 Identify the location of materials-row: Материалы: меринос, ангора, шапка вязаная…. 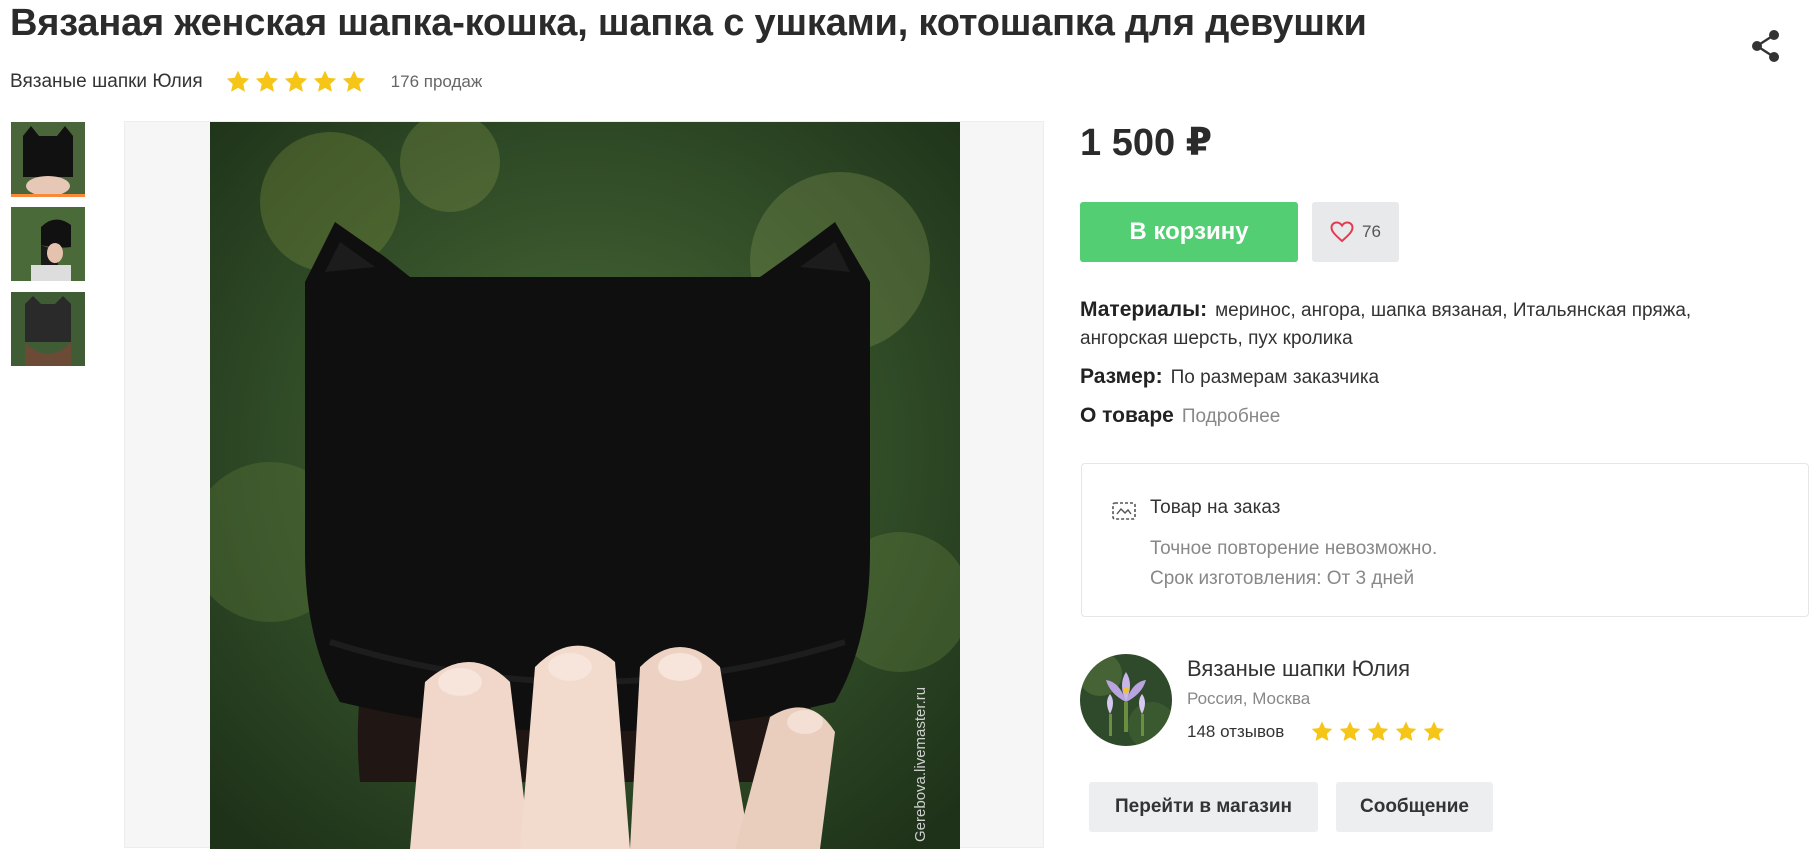
(1430, 324).